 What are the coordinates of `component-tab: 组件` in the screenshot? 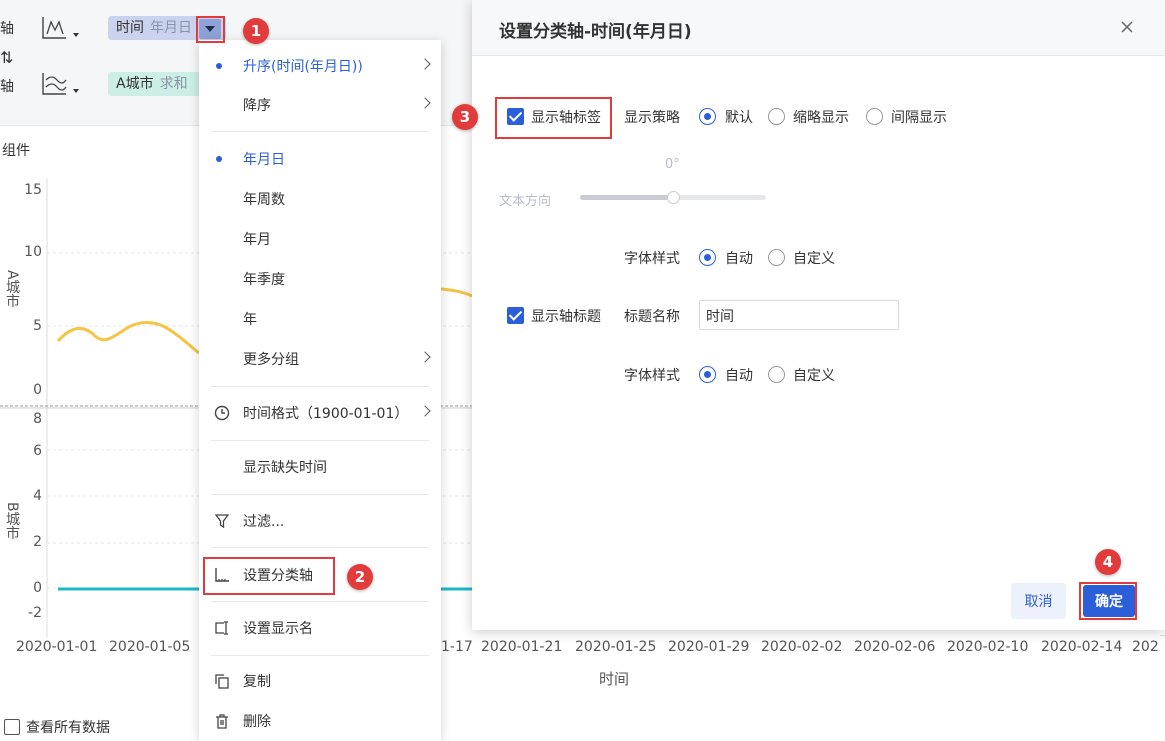 It's located at (16, 150).